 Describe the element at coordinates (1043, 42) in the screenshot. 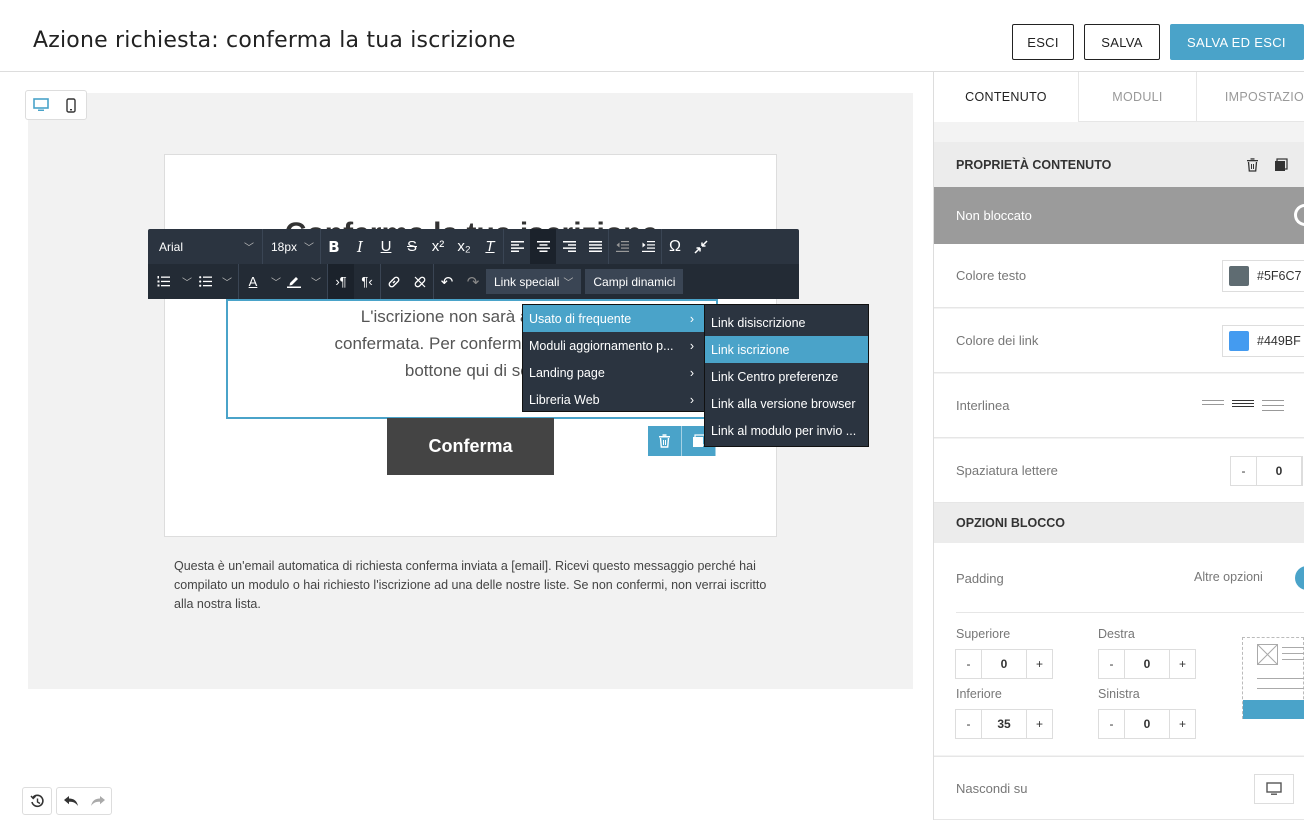

I see `exit-button: ESCI` at that location.